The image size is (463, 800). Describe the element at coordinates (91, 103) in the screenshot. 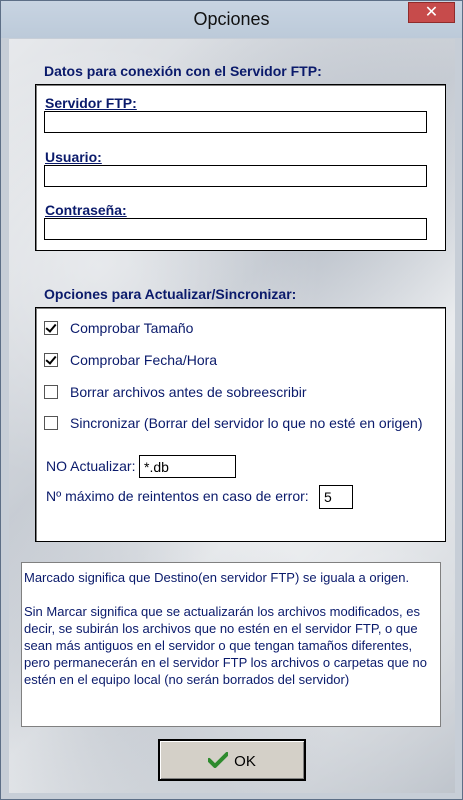

I see `server-label: Servidor FTP:` at that location.